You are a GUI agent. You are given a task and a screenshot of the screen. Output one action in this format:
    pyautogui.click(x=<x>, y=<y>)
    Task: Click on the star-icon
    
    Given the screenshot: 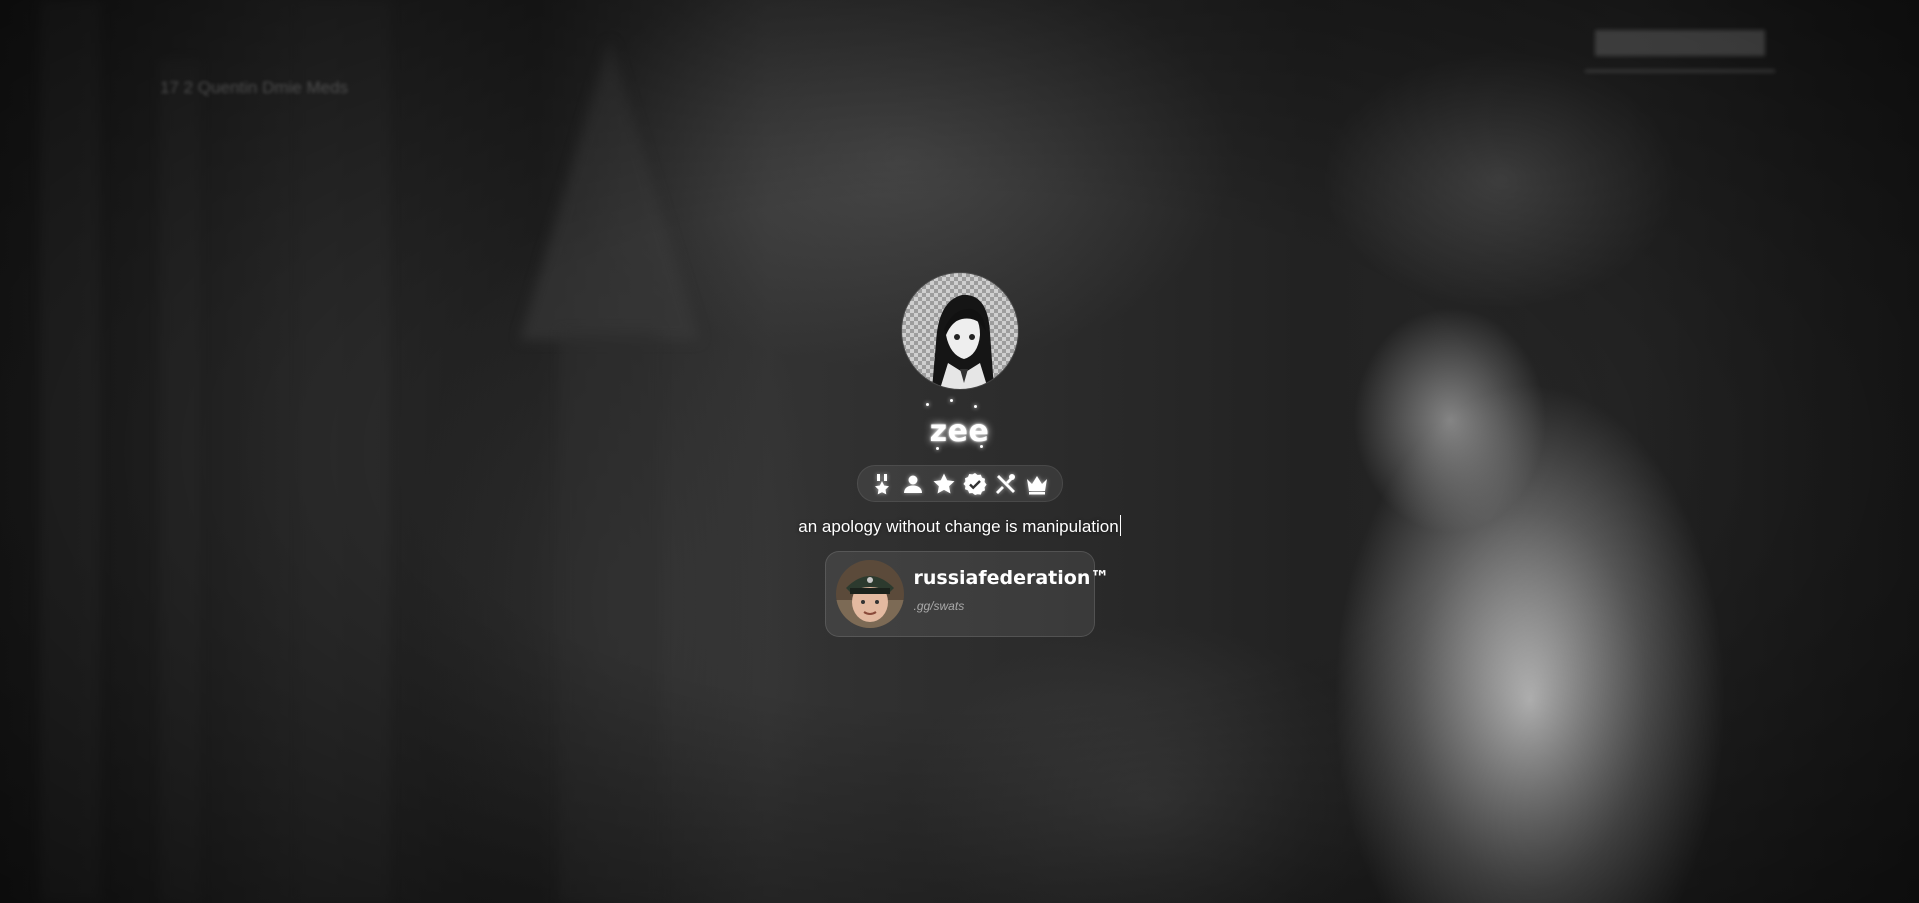 What is the action you would take?
    pyautogui.click(x=944, y=483)
    